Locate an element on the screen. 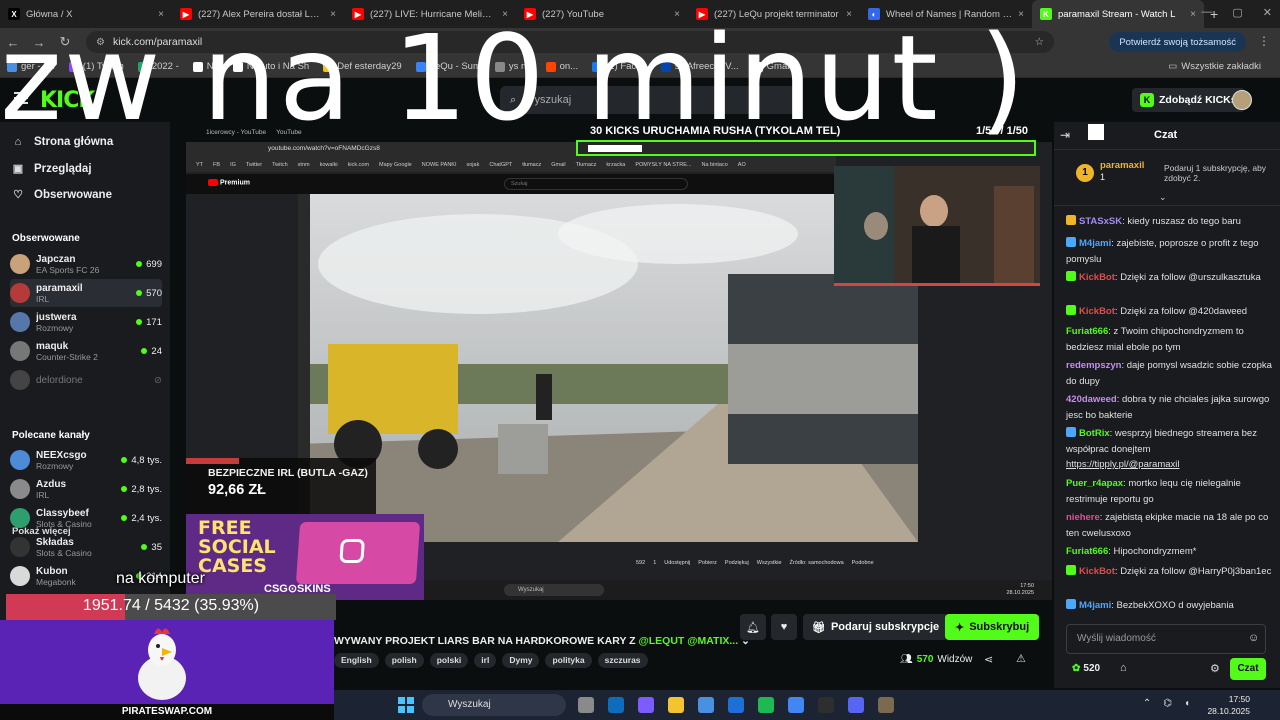  chat-username: BotRix is located at coordinates (1094, 433).